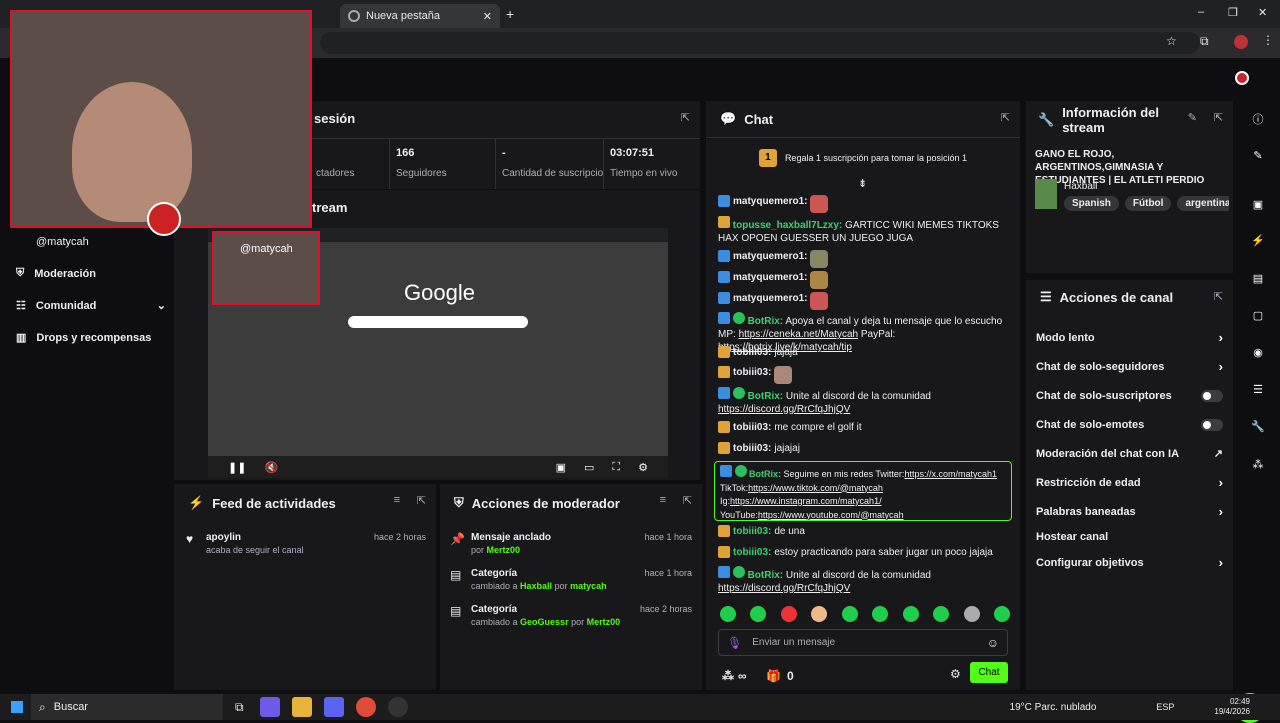  I want to click on browser-menu-icon: ⋮, so click(1268, 40).